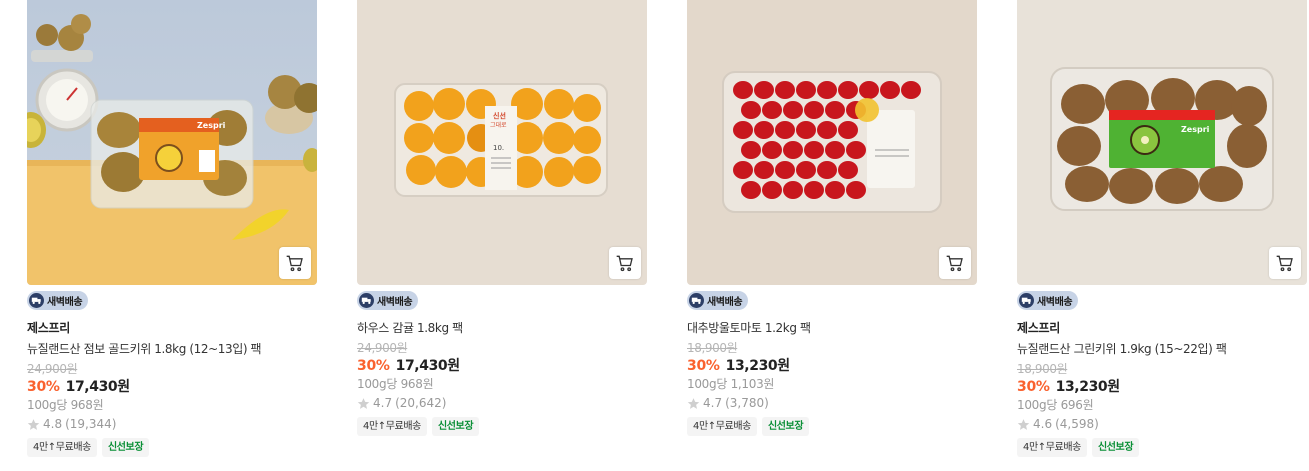  I want to click on product-image, so click(832, 142).